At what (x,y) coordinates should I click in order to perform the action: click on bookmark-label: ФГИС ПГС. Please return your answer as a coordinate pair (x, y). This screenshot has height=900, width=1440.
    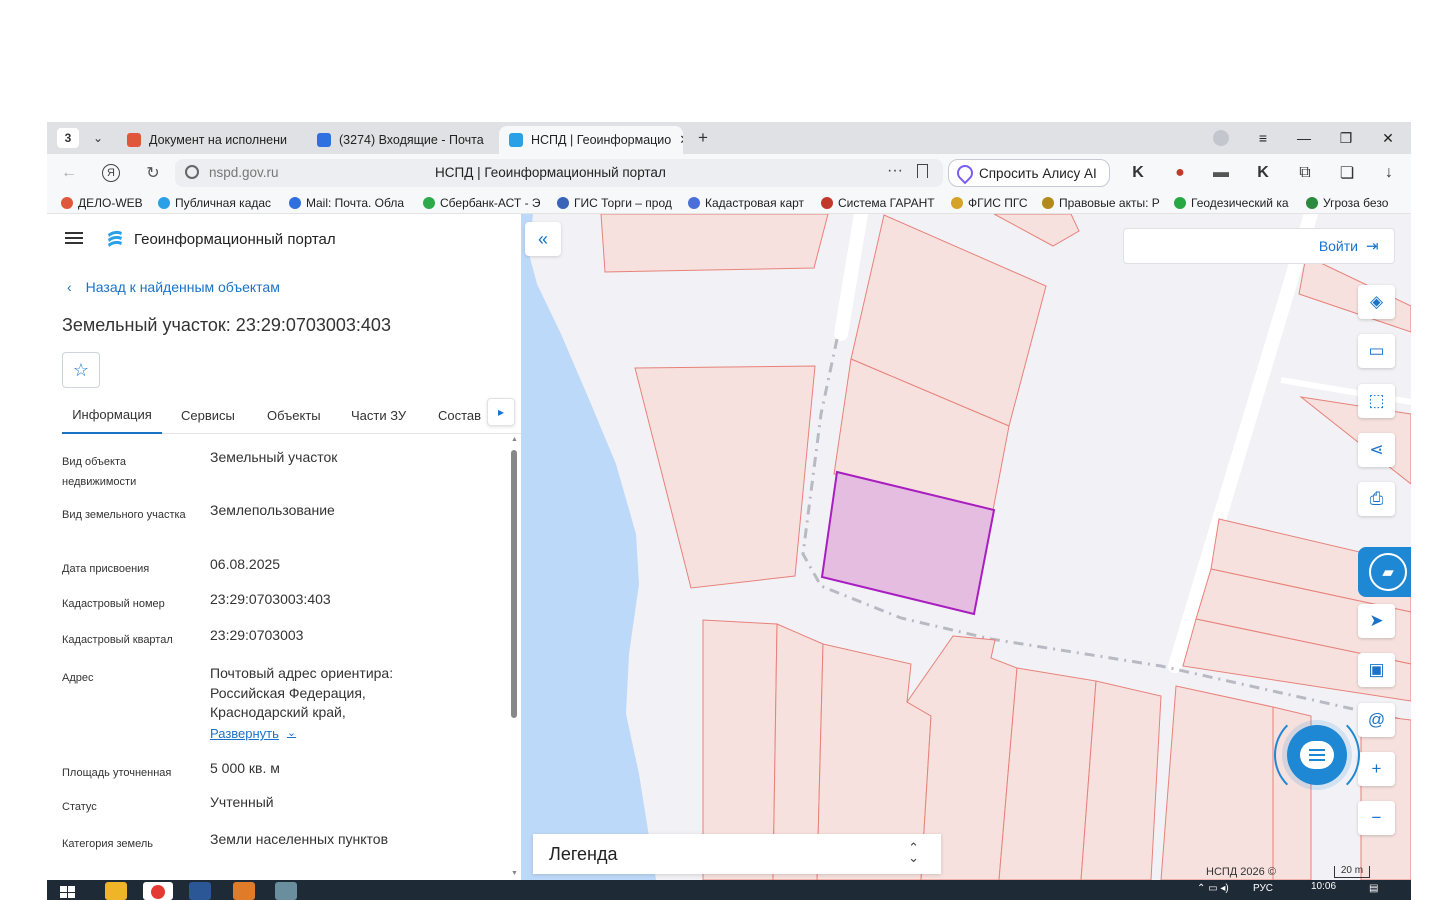
    Looking at the image, I should click on (998, 203).